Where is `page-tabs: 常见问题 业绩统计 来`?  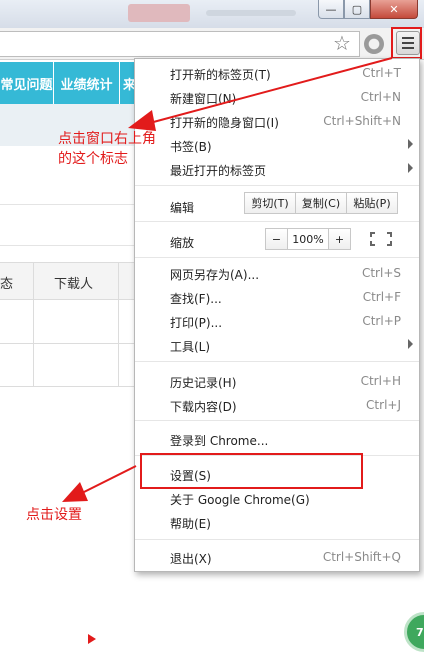
page-tabs: 常见问题 业绩统计 来 is located at coordinates (70, 83).